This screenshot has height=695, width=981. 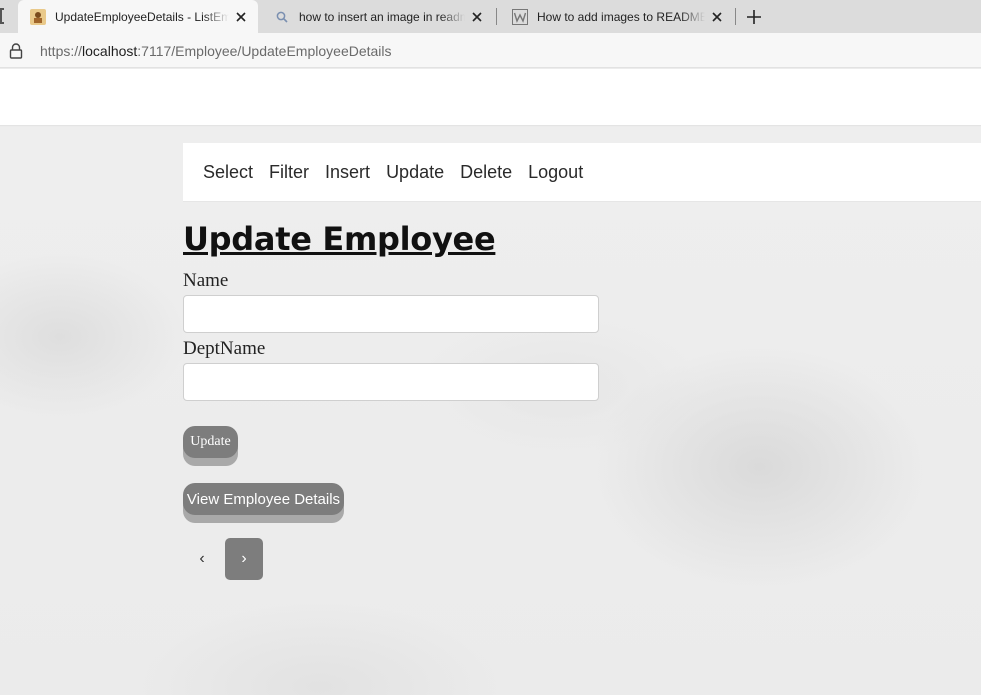 I want to click on nav-link-select: Select, so click(x=228, y=172).